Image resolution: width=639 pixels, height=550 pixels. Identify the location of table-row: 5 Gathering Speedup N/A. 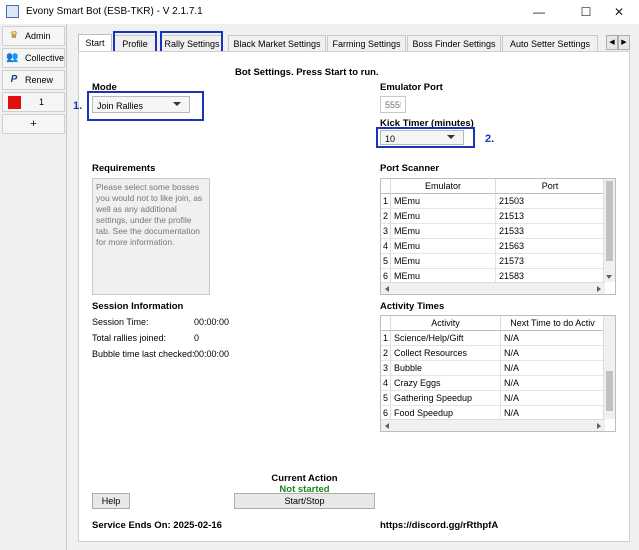
(493, 398).